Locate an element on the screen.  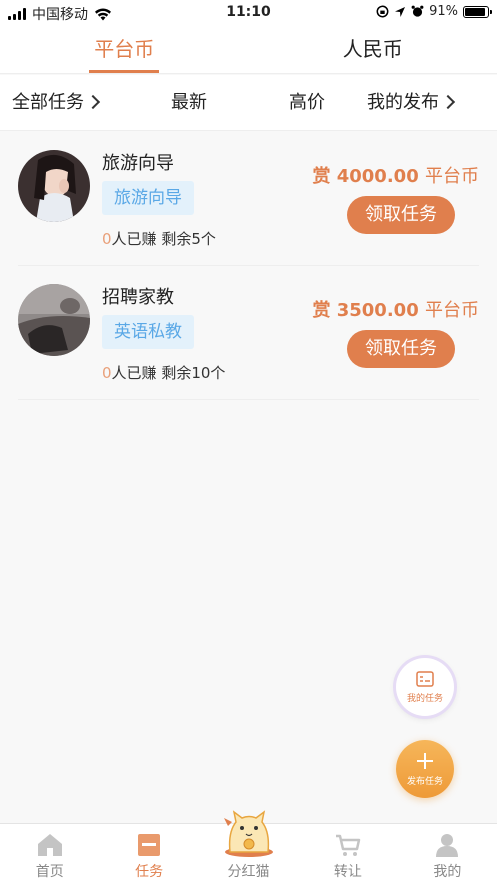
home-icon is located at coordinates (49, 845).